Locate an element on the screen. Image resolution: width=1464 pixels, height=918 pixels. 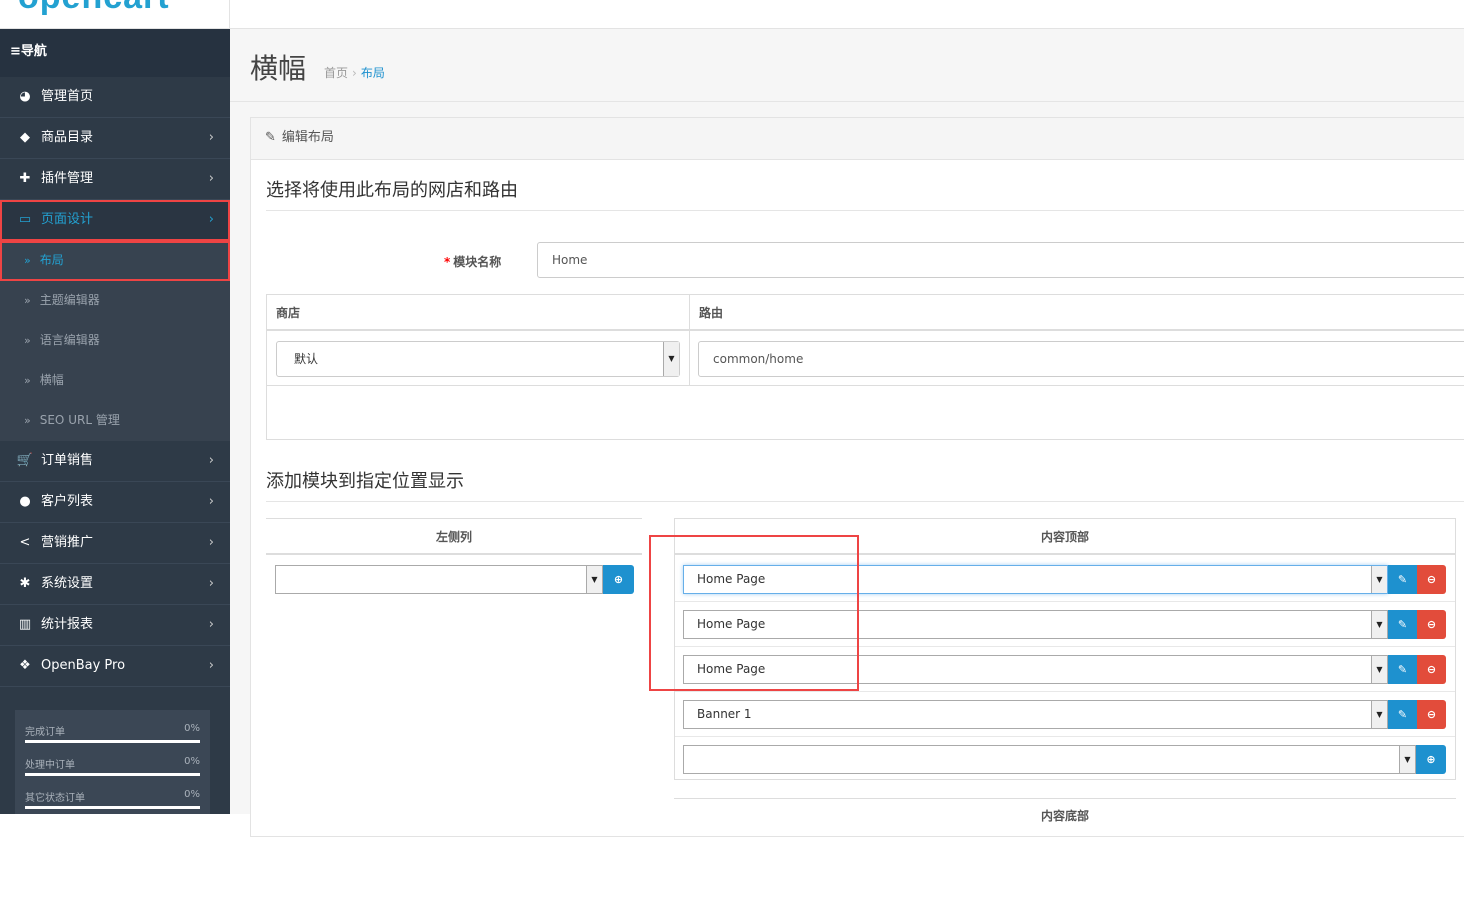
sidebar-subitem-label: SEO URL 管理 is located at coordinates (79, 420).